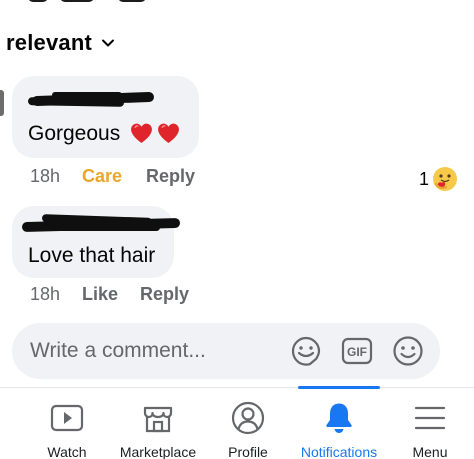 The height and width of the screenshot is (459, 474). I want to click on tab-label: Menu, so click(430, 451).